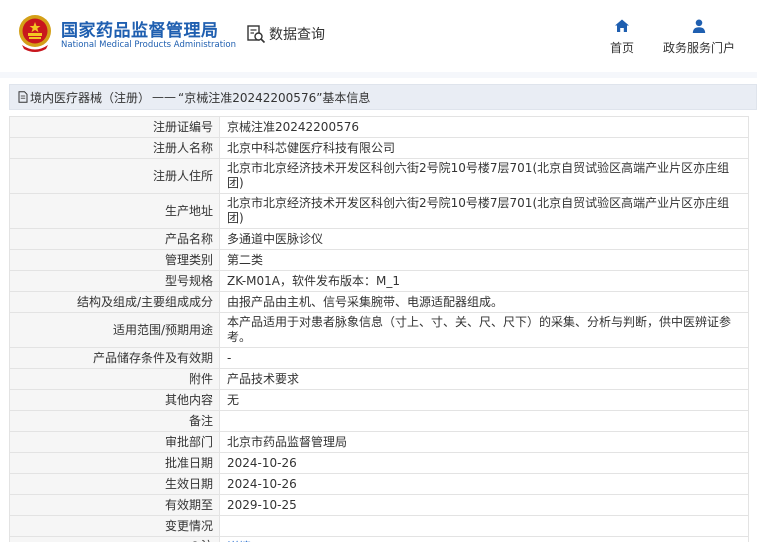 This screenshot has height=542, width=757. I want to click on table-row: 有效期至 2029-10-25, so click(379, 505).